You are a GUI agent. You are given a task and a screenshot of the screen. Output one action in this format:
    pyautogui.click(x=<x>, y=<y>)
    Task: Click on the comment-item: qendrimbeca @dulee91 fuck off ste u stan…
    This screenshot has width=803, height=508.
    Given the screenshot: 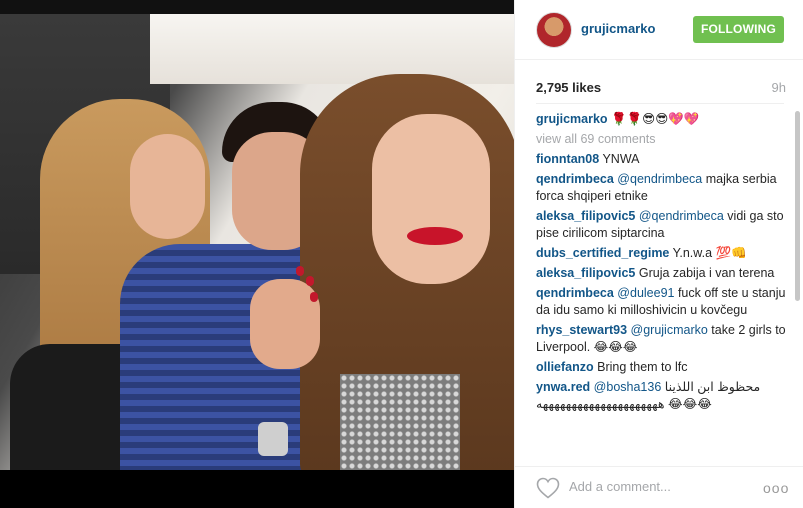 What is the action you would take?
    pyautogui.click(x=664, y=302)
    